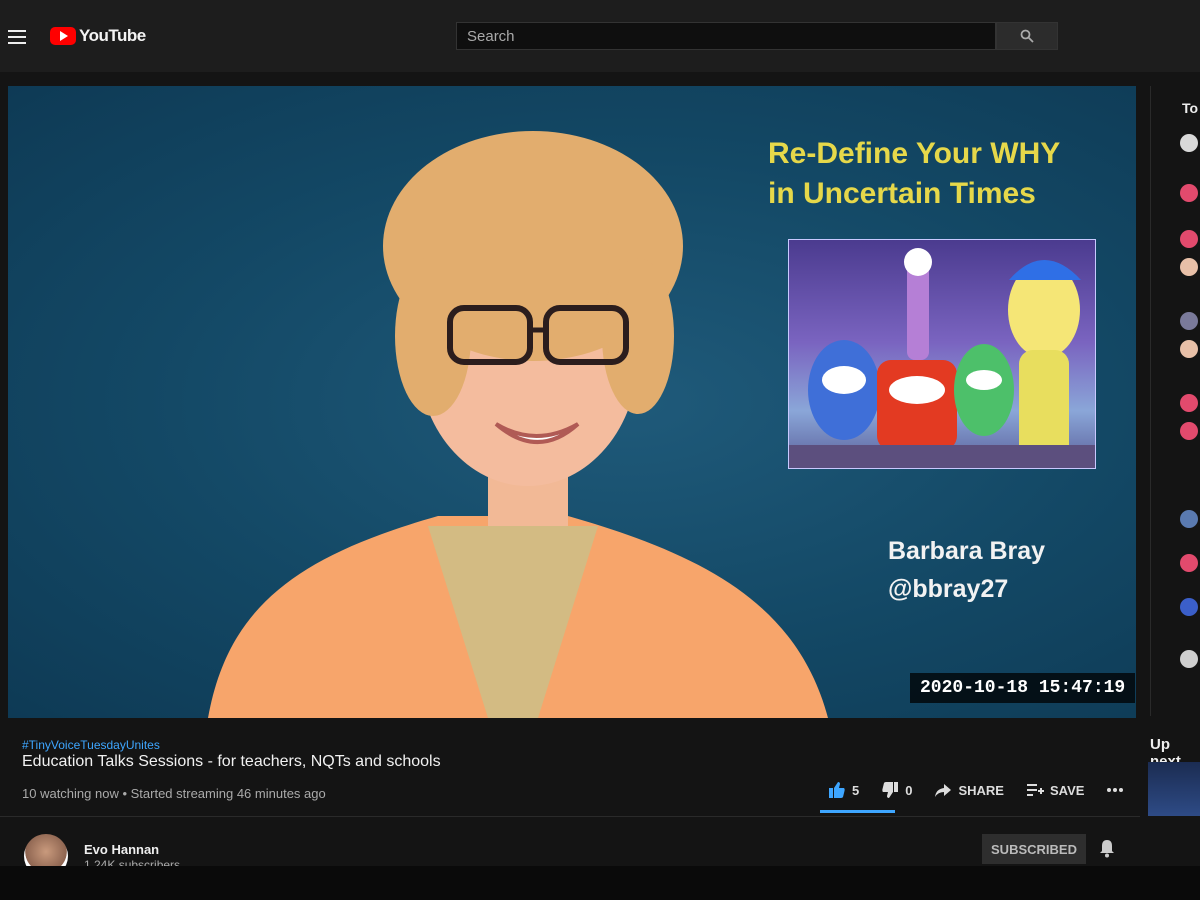  I want to click on more-horizontal-icon, so click(1115, 790).